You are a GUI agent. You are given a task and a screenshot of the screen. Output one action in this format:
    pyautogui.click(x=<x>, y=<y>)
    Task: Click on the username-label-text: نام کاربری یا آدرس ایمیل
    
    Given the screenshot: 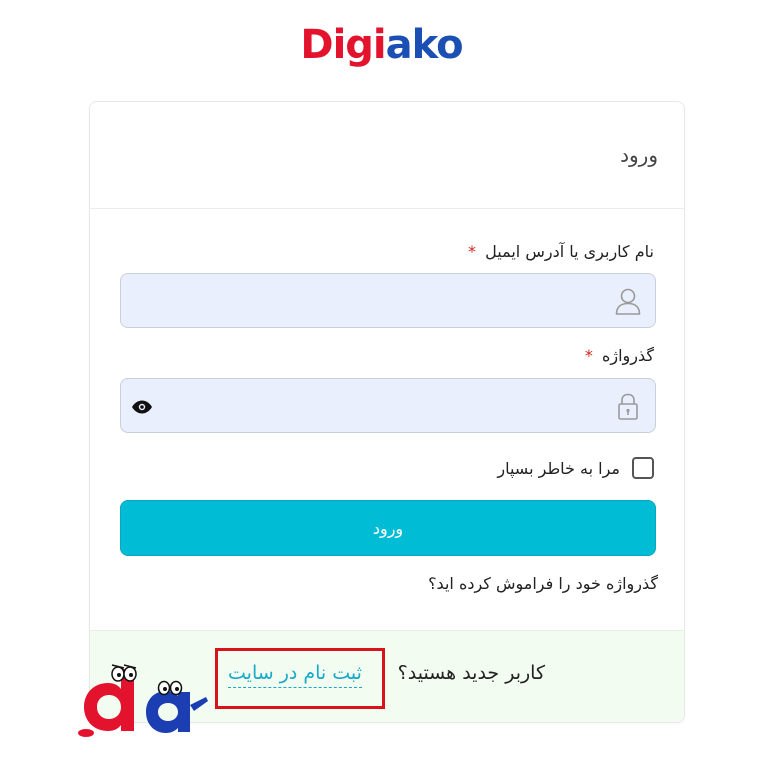 What is the action you would take?
    pyautogui.click(x=569, y=251)
    